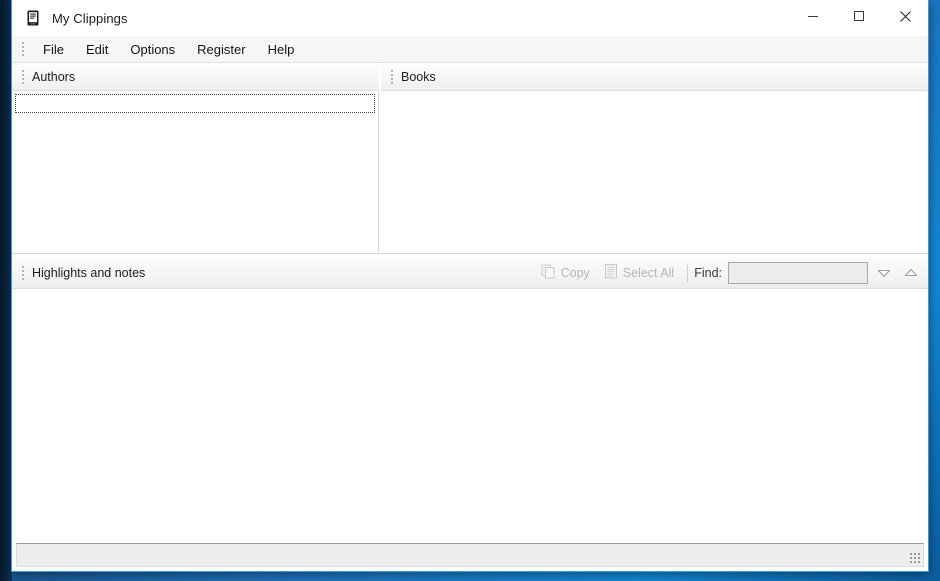  I want to click on copy-pages-icon, so click(548, 273).